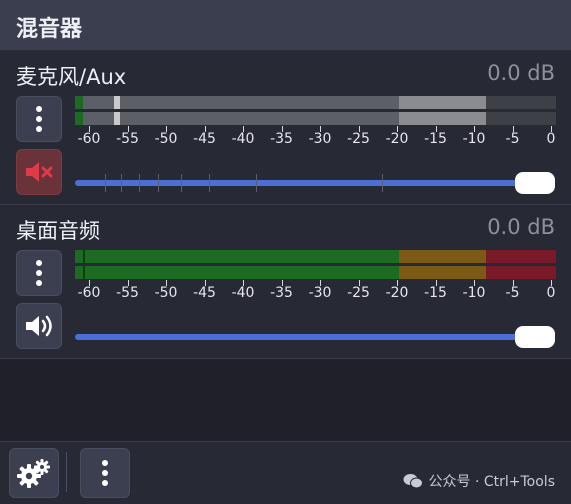 Image resolution: width=571 pixels, height=504 pixels. What do you see at coordinates (49, 29) in the screenshot?
I see `mixer-title: 混音器` at bounding box center [49, 29].